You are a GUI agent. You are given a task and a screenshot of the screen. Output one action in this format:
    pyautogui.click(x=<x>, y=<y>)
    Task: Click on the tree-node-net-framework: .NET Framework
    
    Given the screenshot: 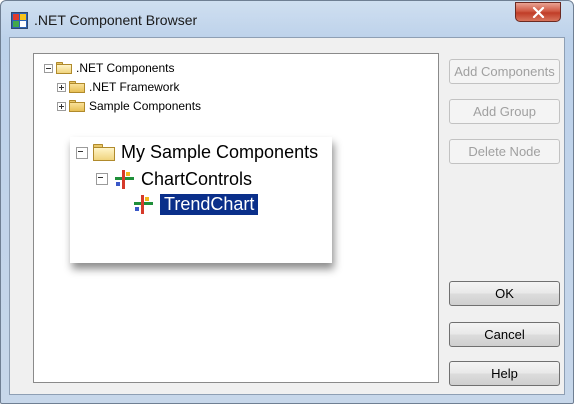 What is the action you would take?
    pyautogui.click(x=118, y=87)
    